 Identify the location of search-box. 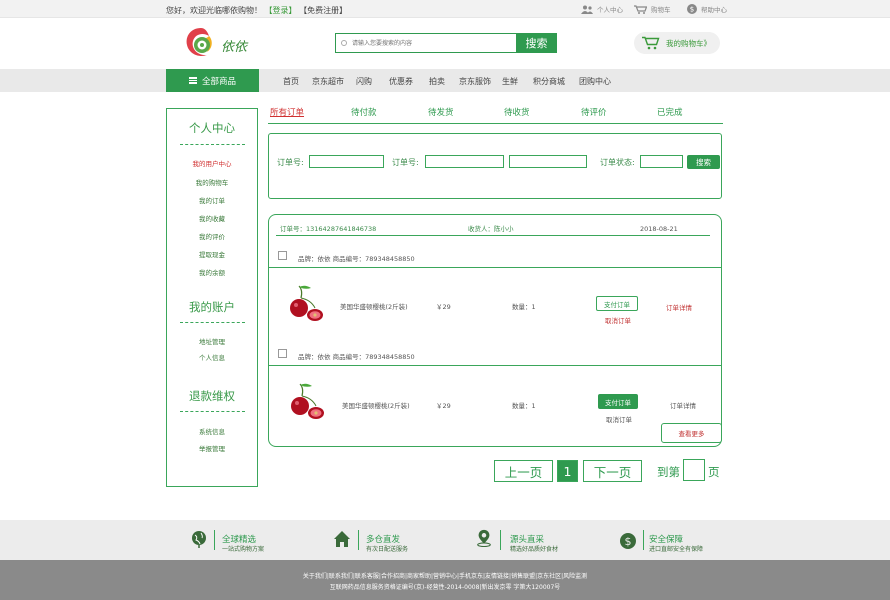
(426, 43).